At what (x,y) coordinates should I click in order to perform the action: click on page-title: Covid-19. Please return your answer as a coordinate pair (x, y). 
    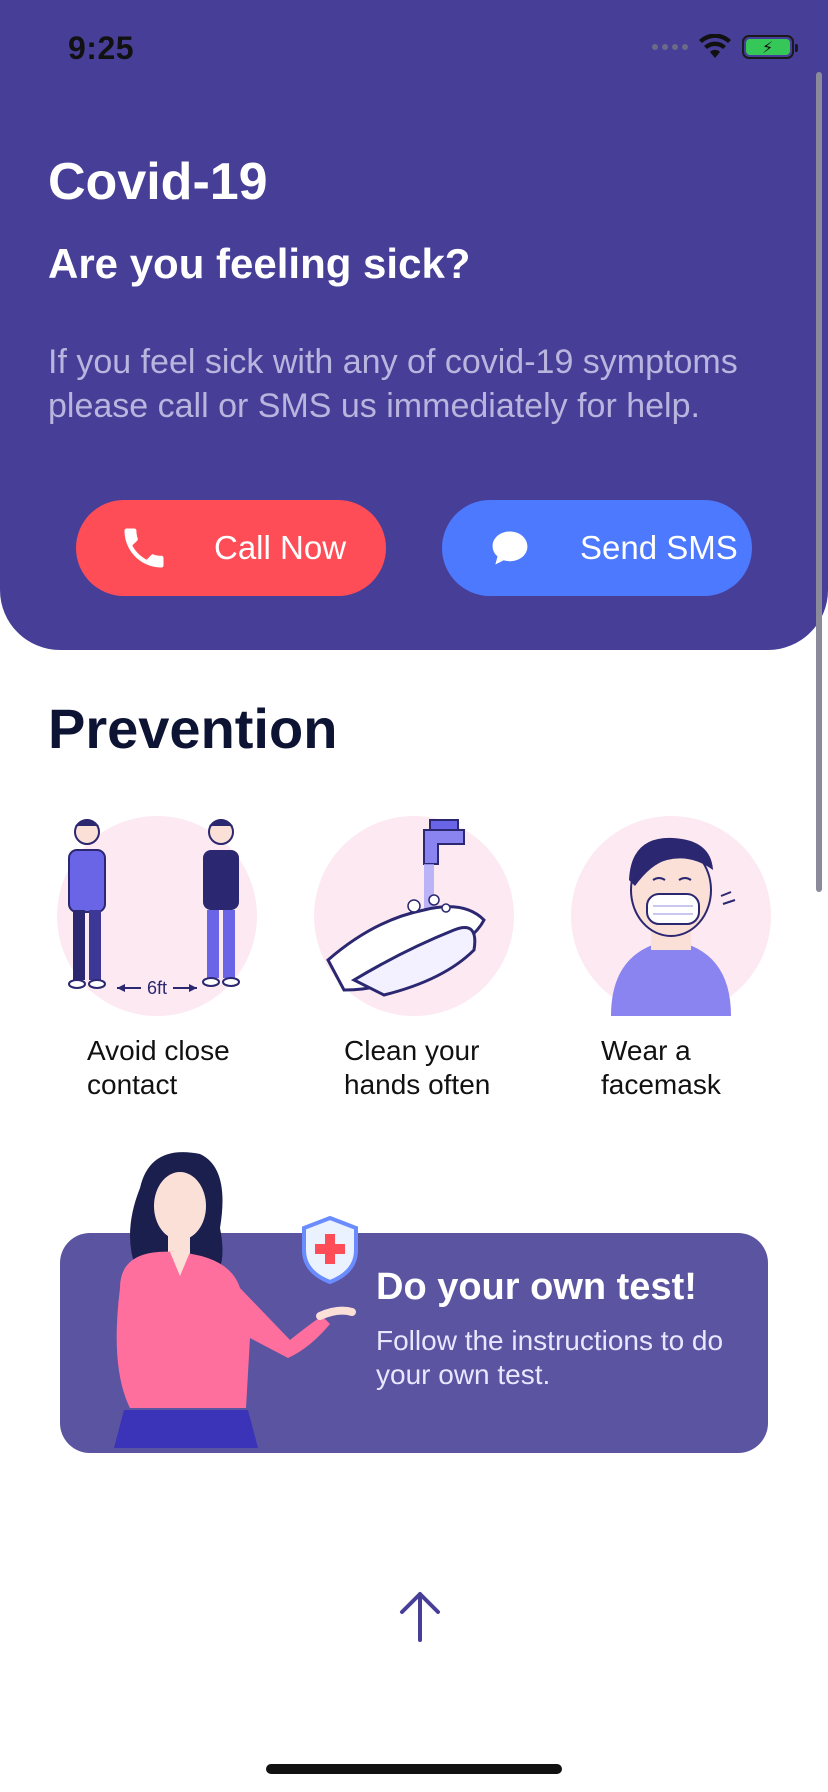
    Looking at the image, I should click on (158, 182).